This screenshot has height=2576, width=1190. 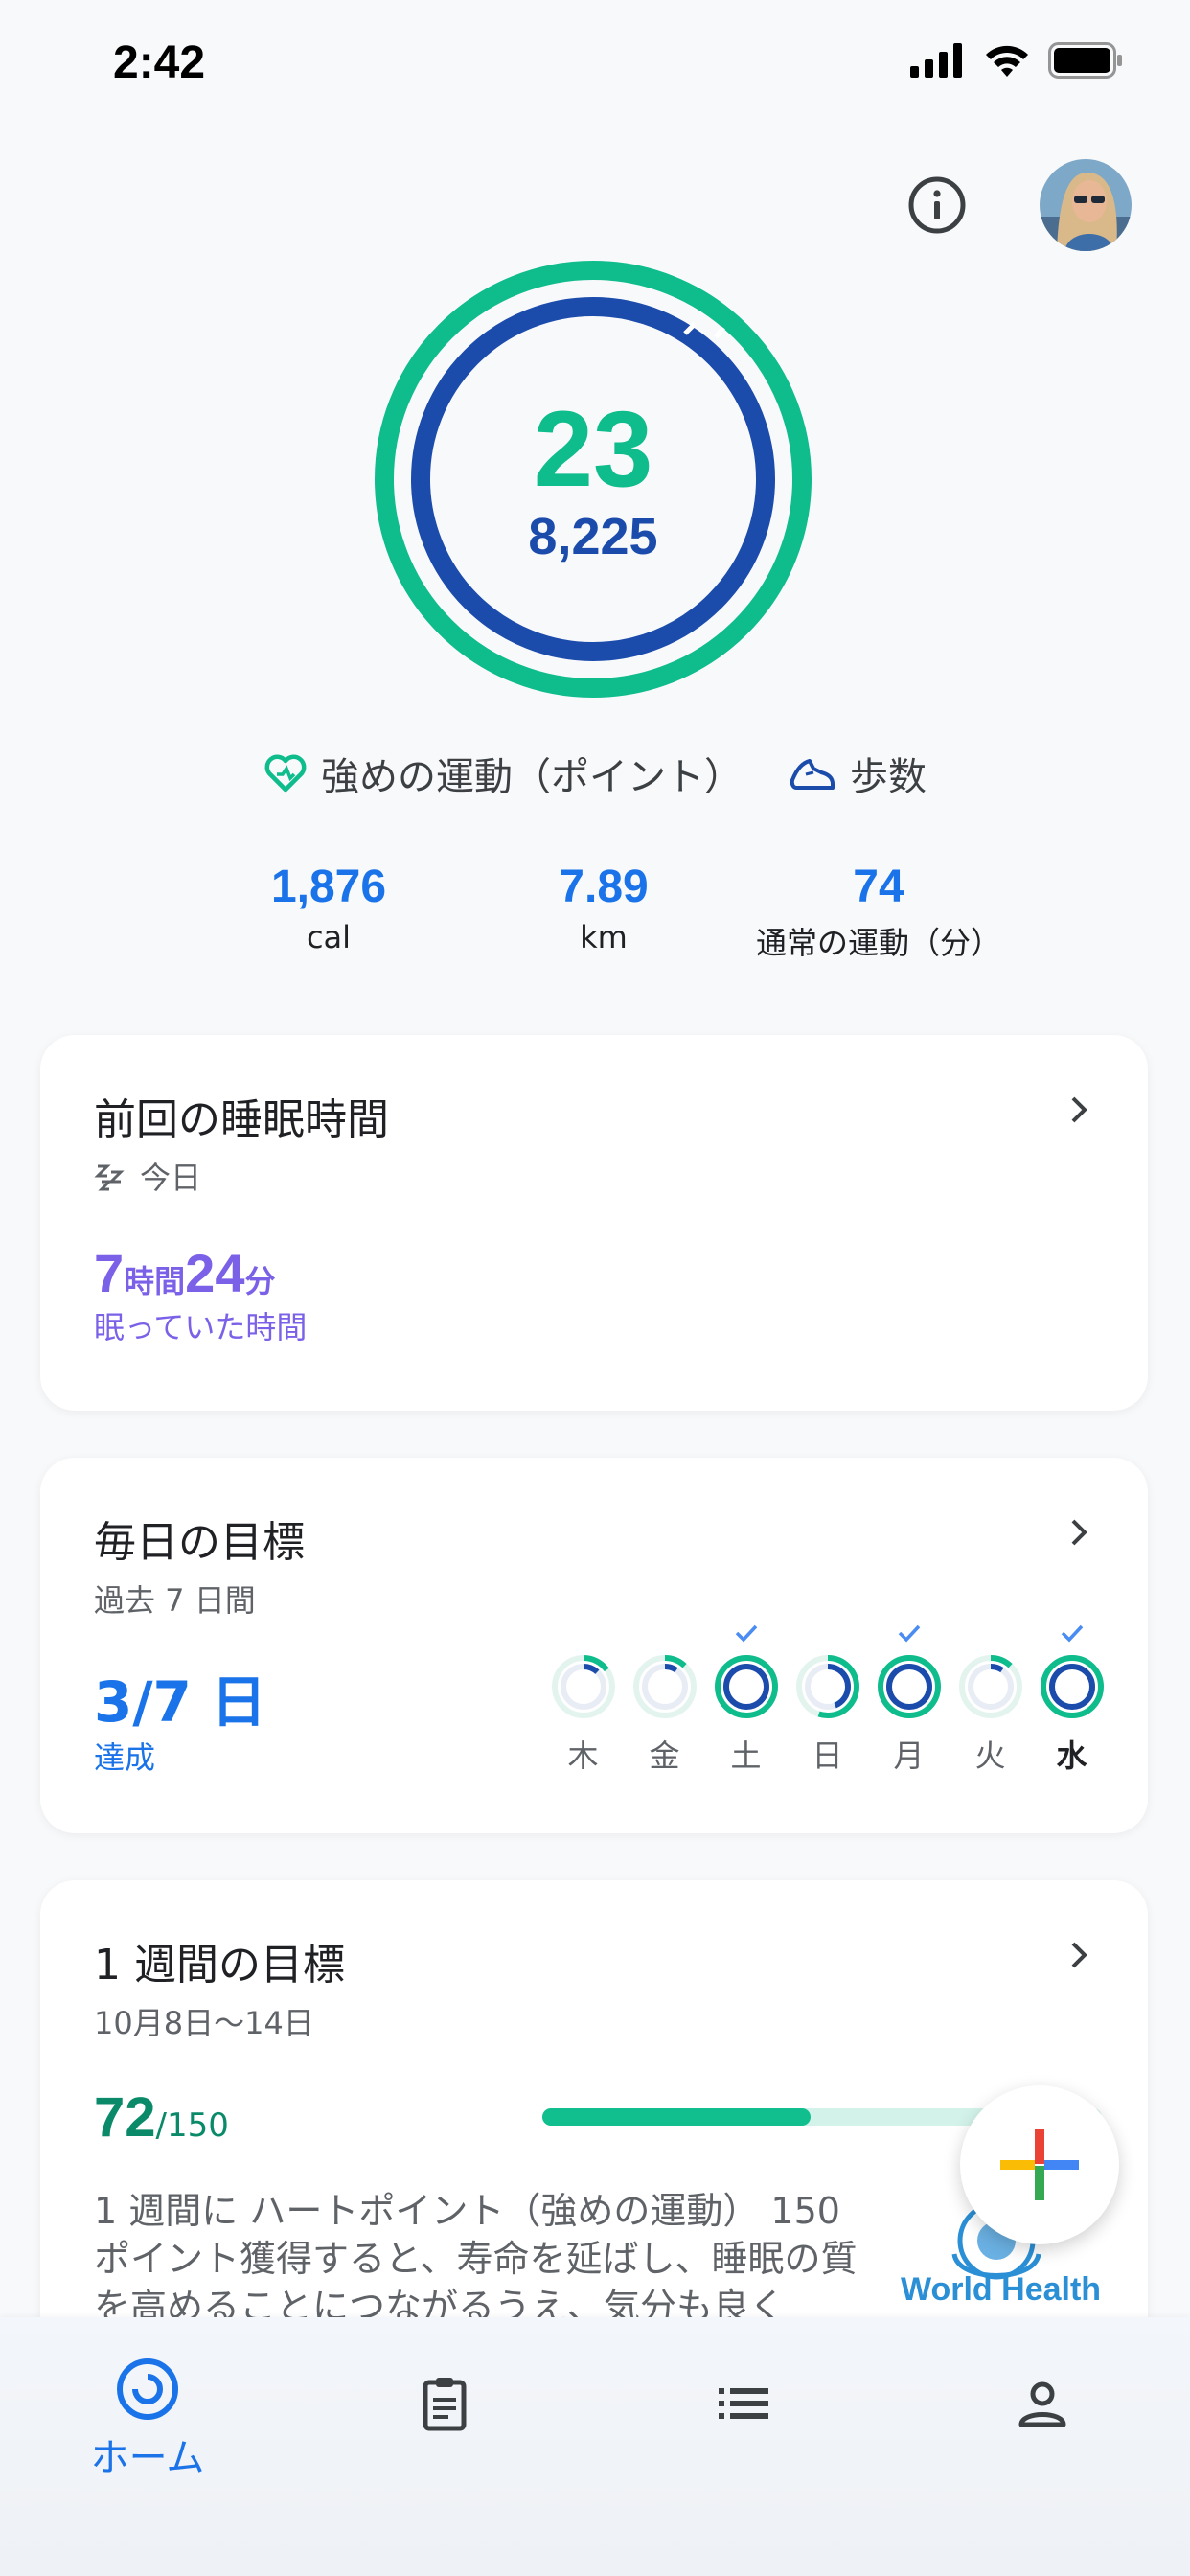 I want to click on legend-heart-label: 強めの運動（ポイント）, so click(x=532, y=777).